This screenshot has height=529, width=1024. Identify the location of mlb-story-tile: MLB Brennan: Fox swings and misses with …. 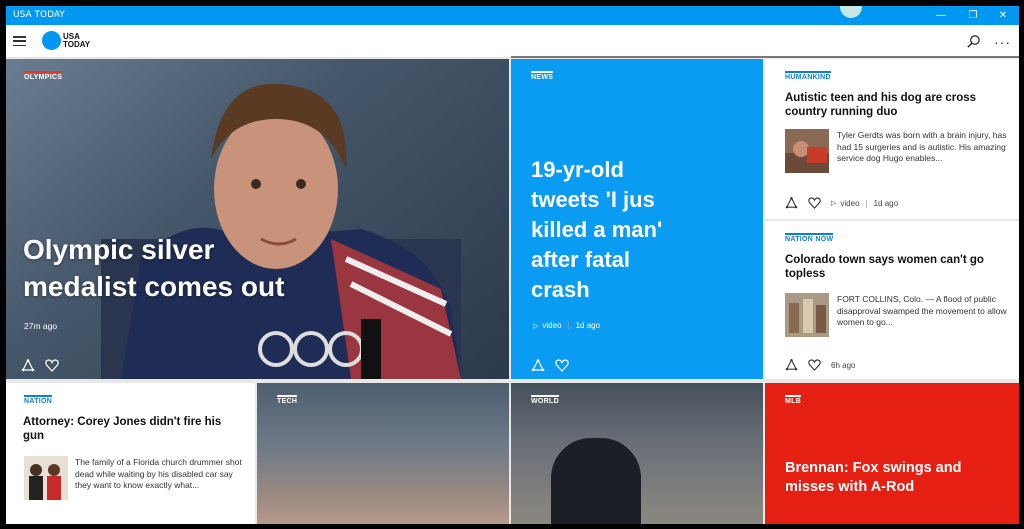
(892, 453).